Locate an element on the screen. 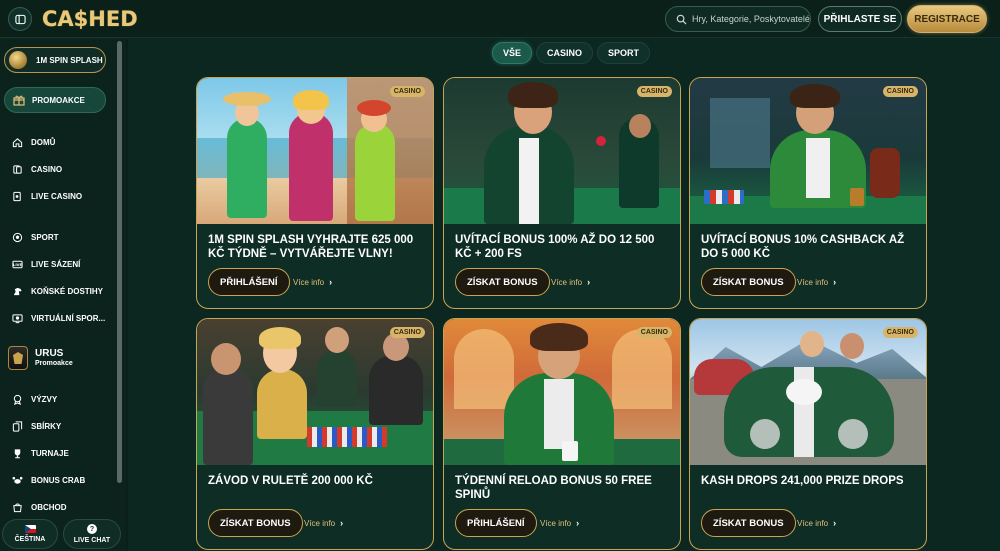 The image size is (1000, 551). tab-sport: Sport is located at coordinates (624, 53).